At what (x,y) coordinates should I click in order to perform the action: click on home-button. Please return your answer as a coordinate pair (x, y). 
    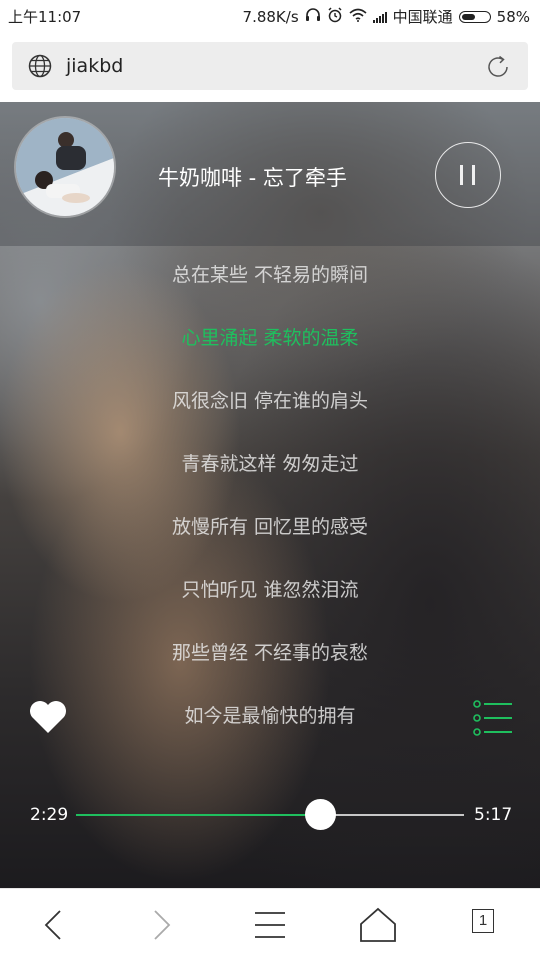
    Looking at the image, I should click on (377, 925).